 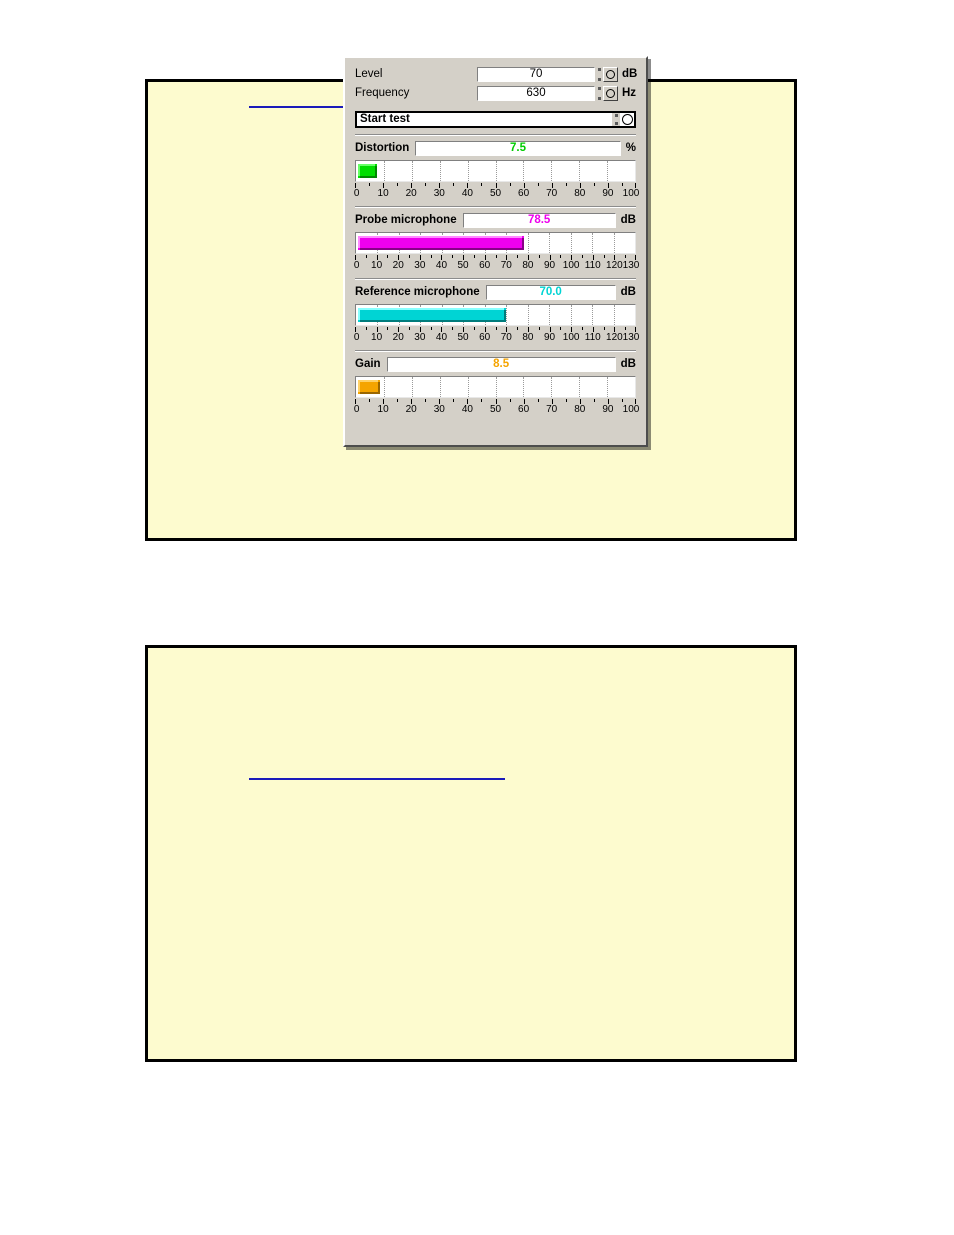 What do you see at coordinates (463, 337) in the screenshot?
I see `reference-microphone-tick-label: 50` at bounding box center [463, 337].